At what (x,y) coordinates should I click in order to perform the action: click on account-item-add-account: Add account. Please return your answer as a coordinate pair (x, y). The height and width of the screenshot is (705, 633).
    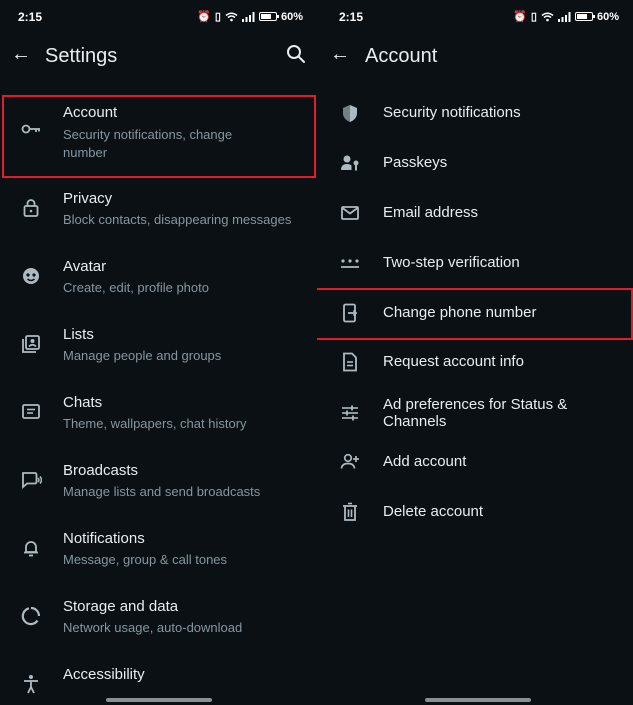
    Looking at the image, I should click on (475, 462).